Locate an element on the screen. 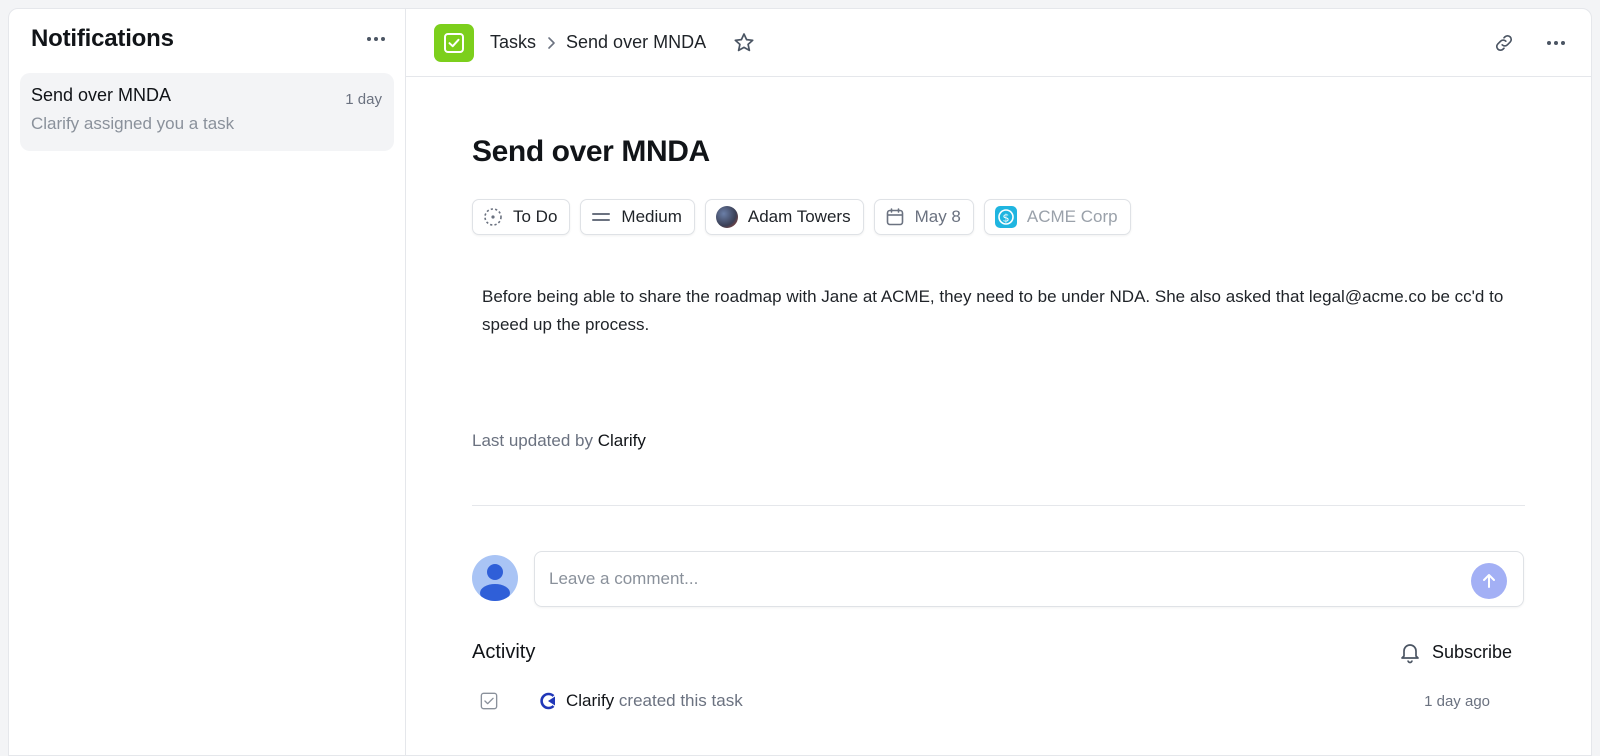  activity-text: Clarify created this task is located at coordinates (654, 701).